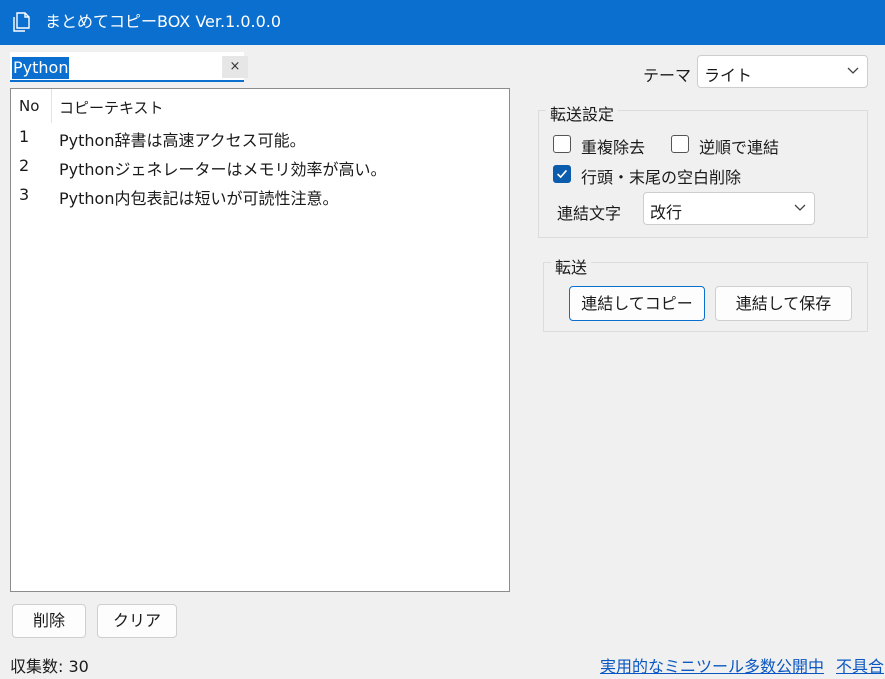 Image resolution: width=885 pixels, height=679 pixels. What do you see at coordinates (589, 213) in the screenshot?
I see `joiner-label: 連結文字` at bounding box center [589, 213].